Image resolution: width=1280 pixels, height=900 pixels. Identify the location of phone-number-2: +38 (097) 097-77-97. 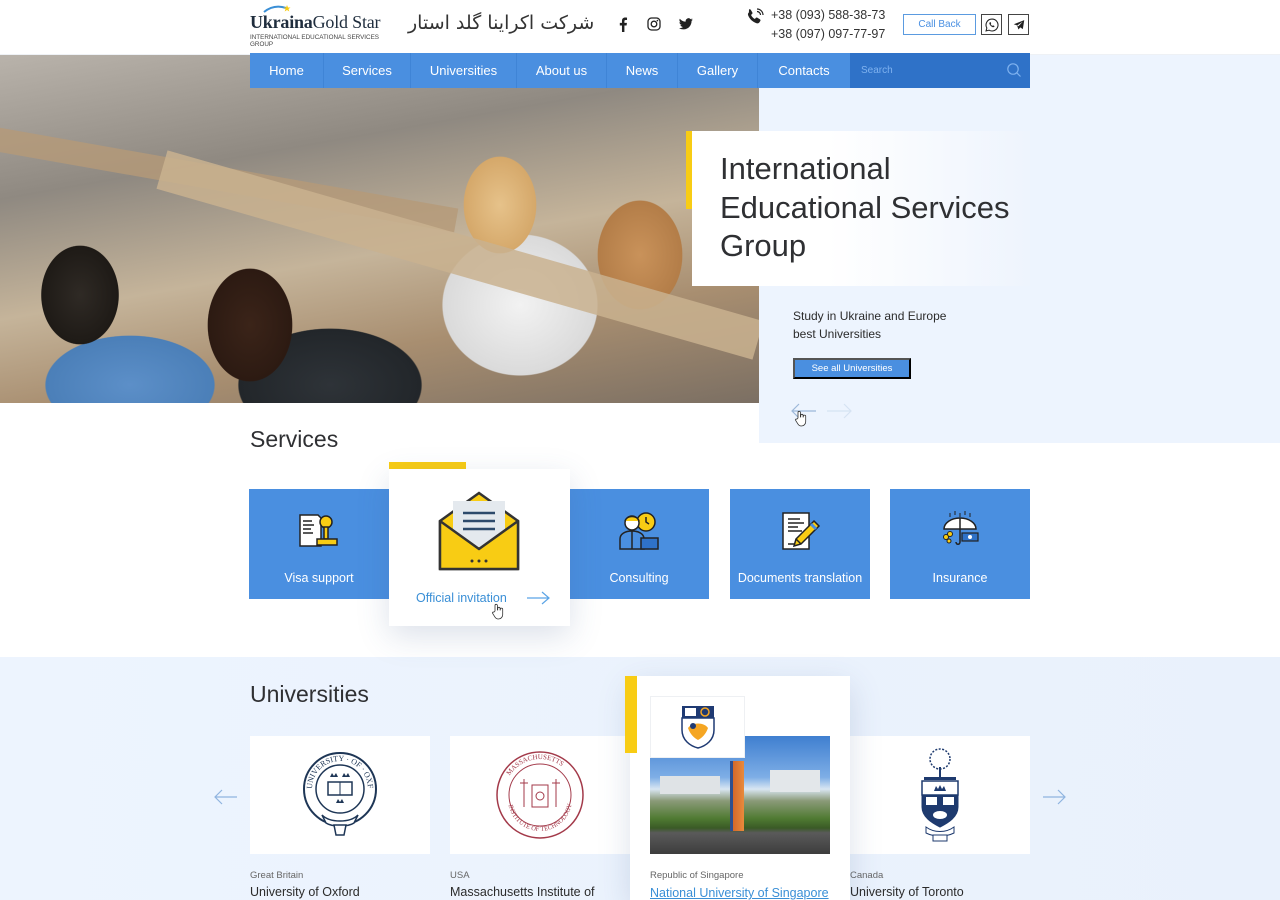
(828, 34).